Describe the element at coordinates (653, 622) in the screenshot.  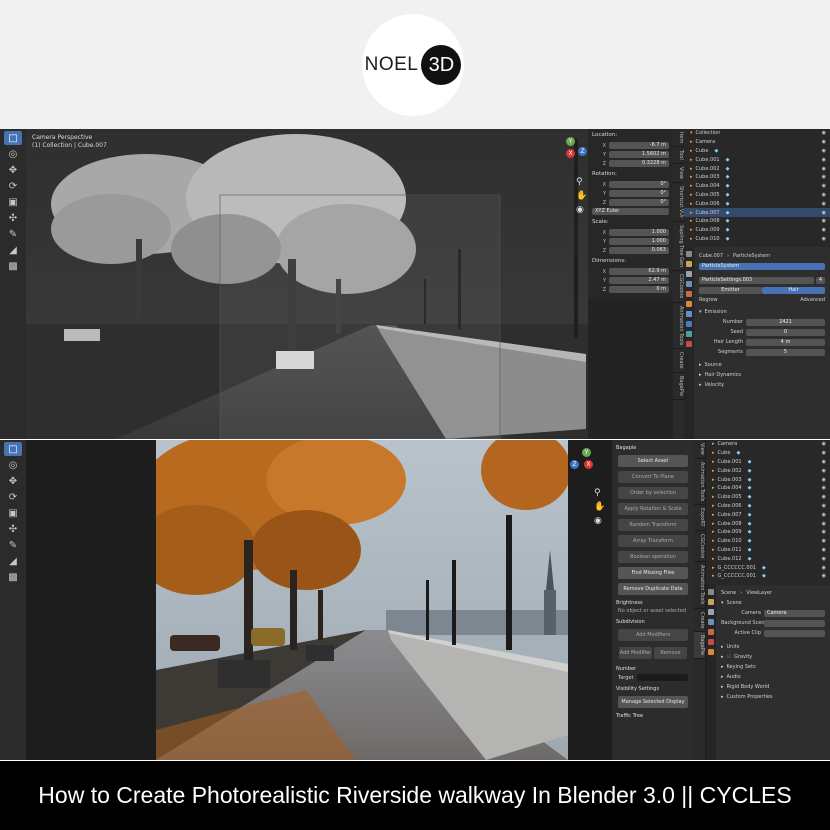
I see `subdivision-section: Subdivision` at that location.